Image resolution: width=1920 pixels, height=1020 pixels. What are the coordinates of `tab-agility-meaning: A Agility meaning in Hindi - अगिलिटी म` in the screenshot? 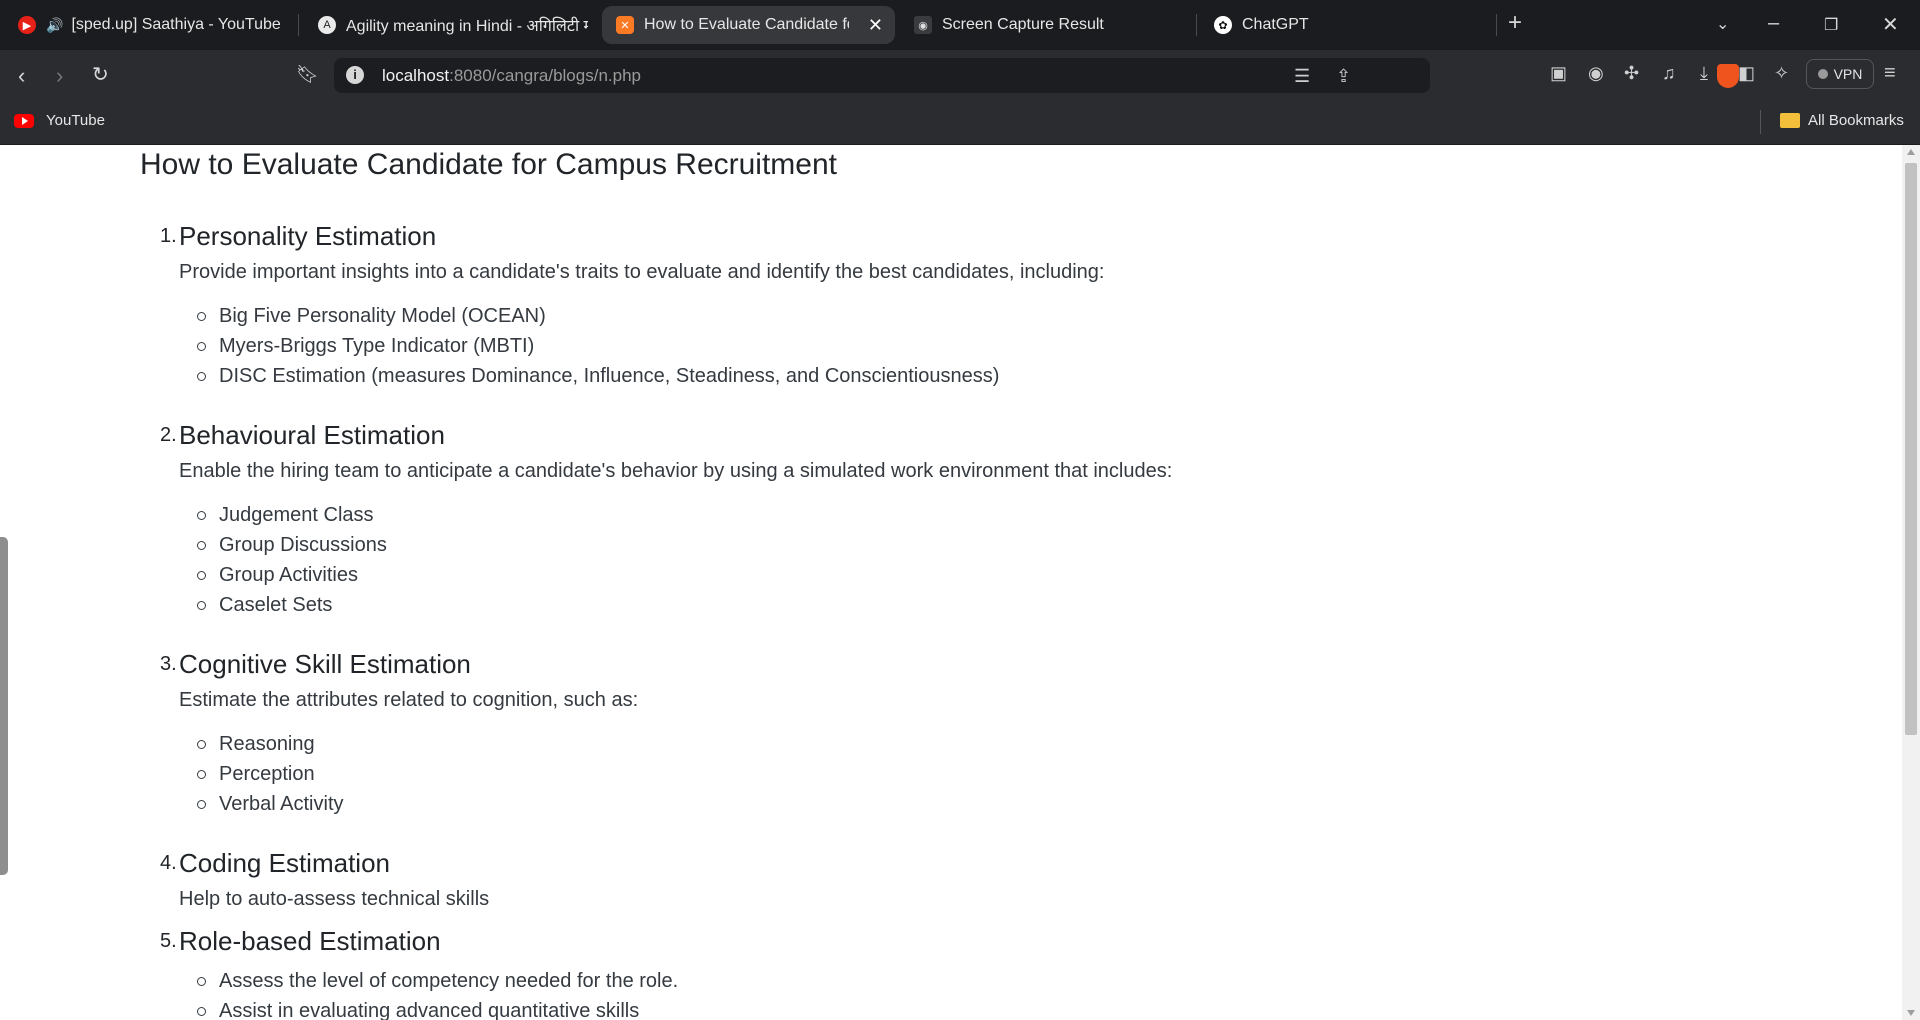 It's located at (453, 25).